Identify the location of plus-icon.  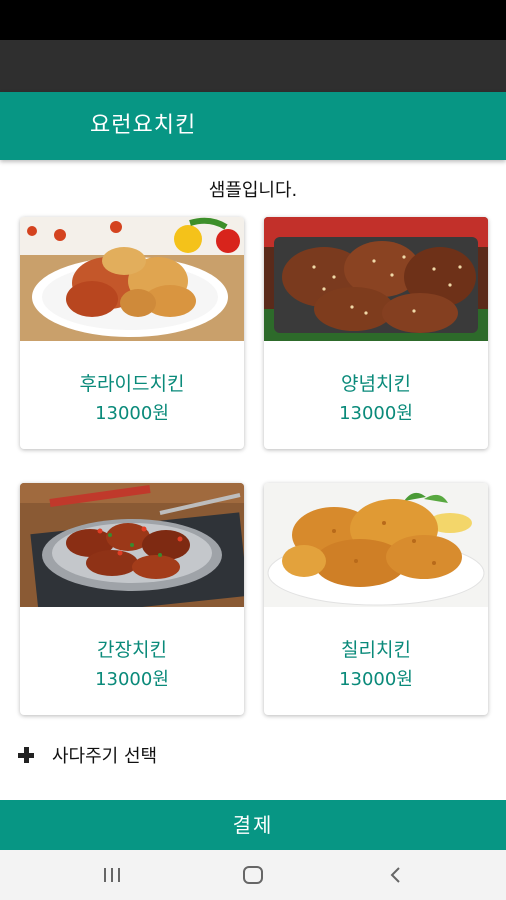
(26, 755).